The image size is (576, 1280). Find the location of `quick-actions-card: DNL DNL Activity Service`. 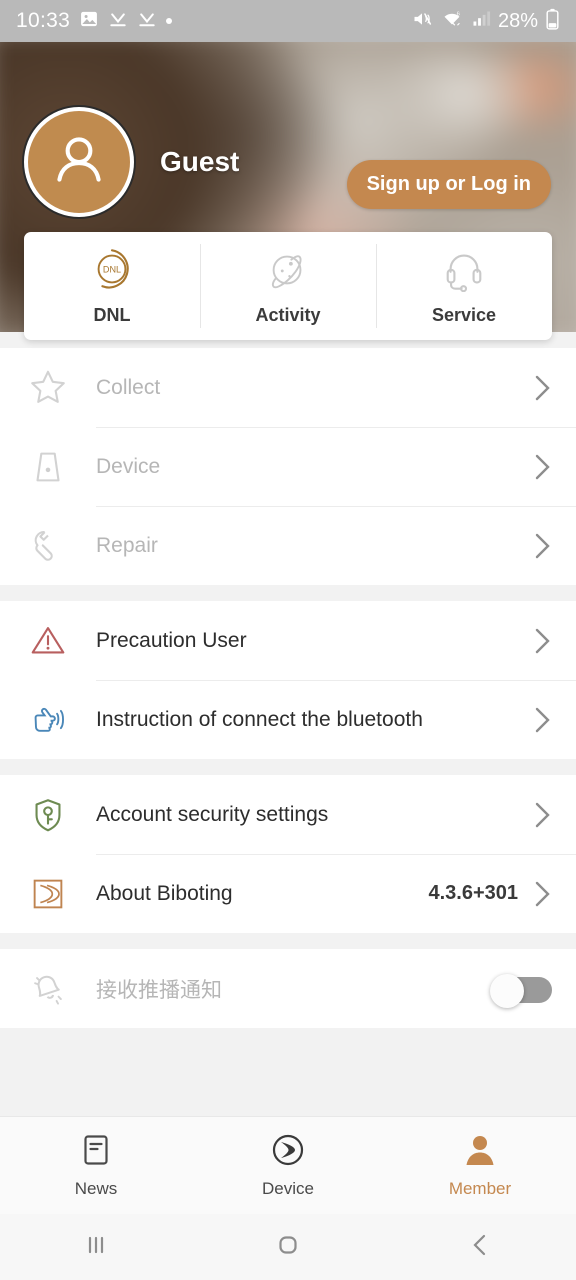

quick-actions-card: DNL DNL Activity Service is located at coordinates (288, 286).